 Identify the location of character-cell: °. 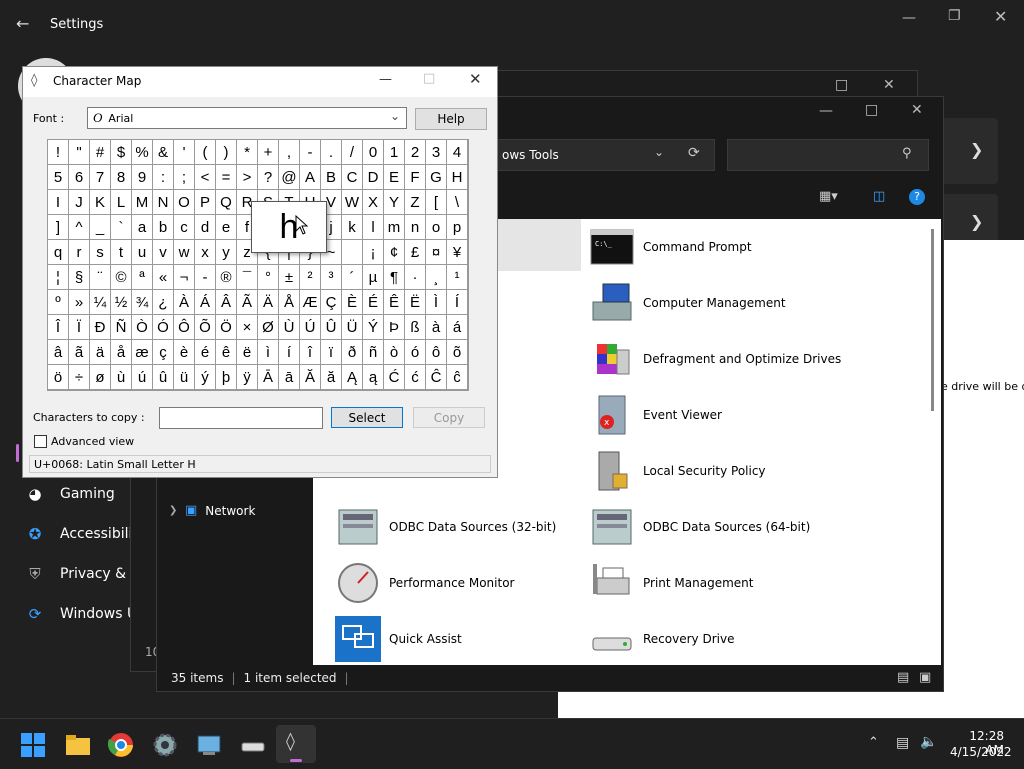
(268, 277).